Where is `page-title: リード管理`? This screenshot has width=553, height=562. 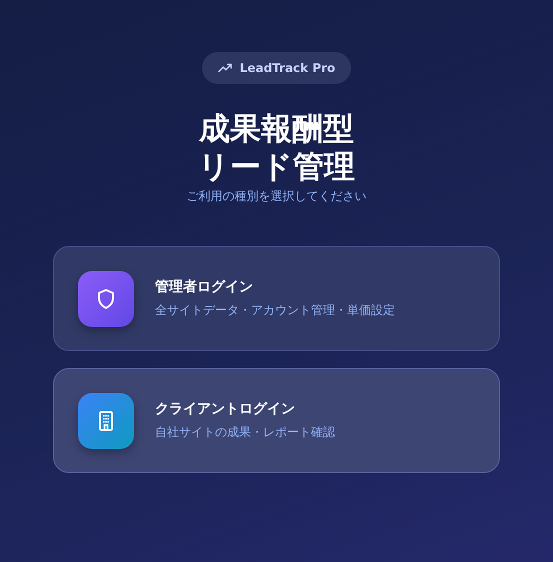 page-title: リード管理 is located at coordinates (276, 167).